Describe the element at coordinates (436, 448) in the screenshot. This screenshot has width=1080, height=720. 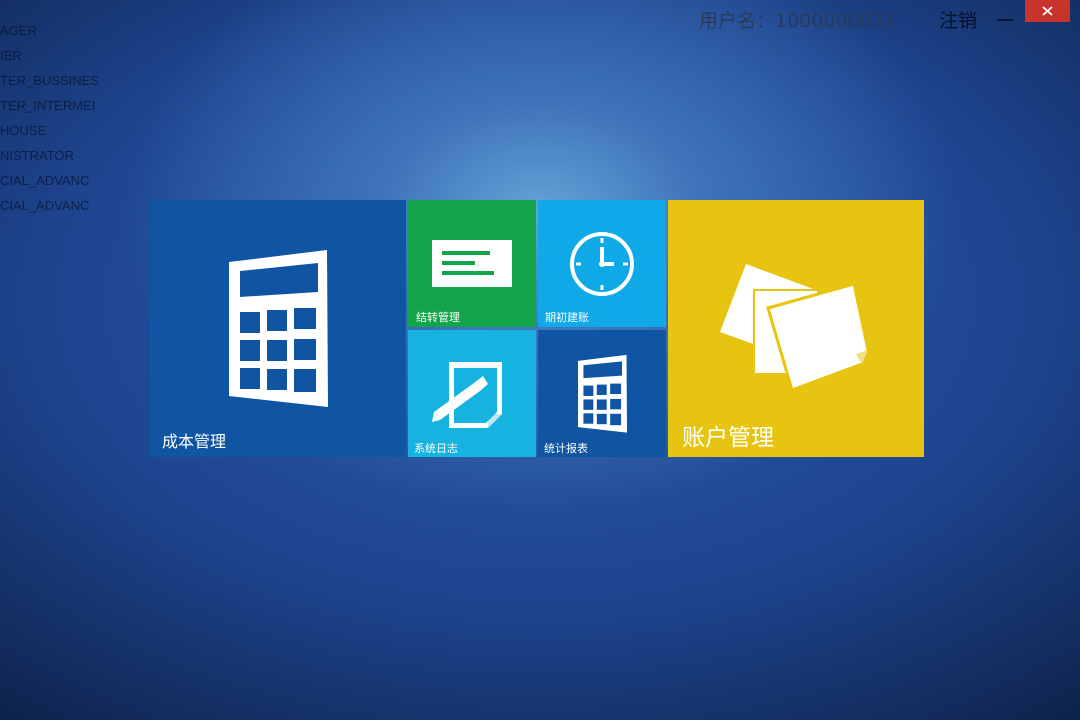
I see `tile-system-log-label: 系统日志` at that location.